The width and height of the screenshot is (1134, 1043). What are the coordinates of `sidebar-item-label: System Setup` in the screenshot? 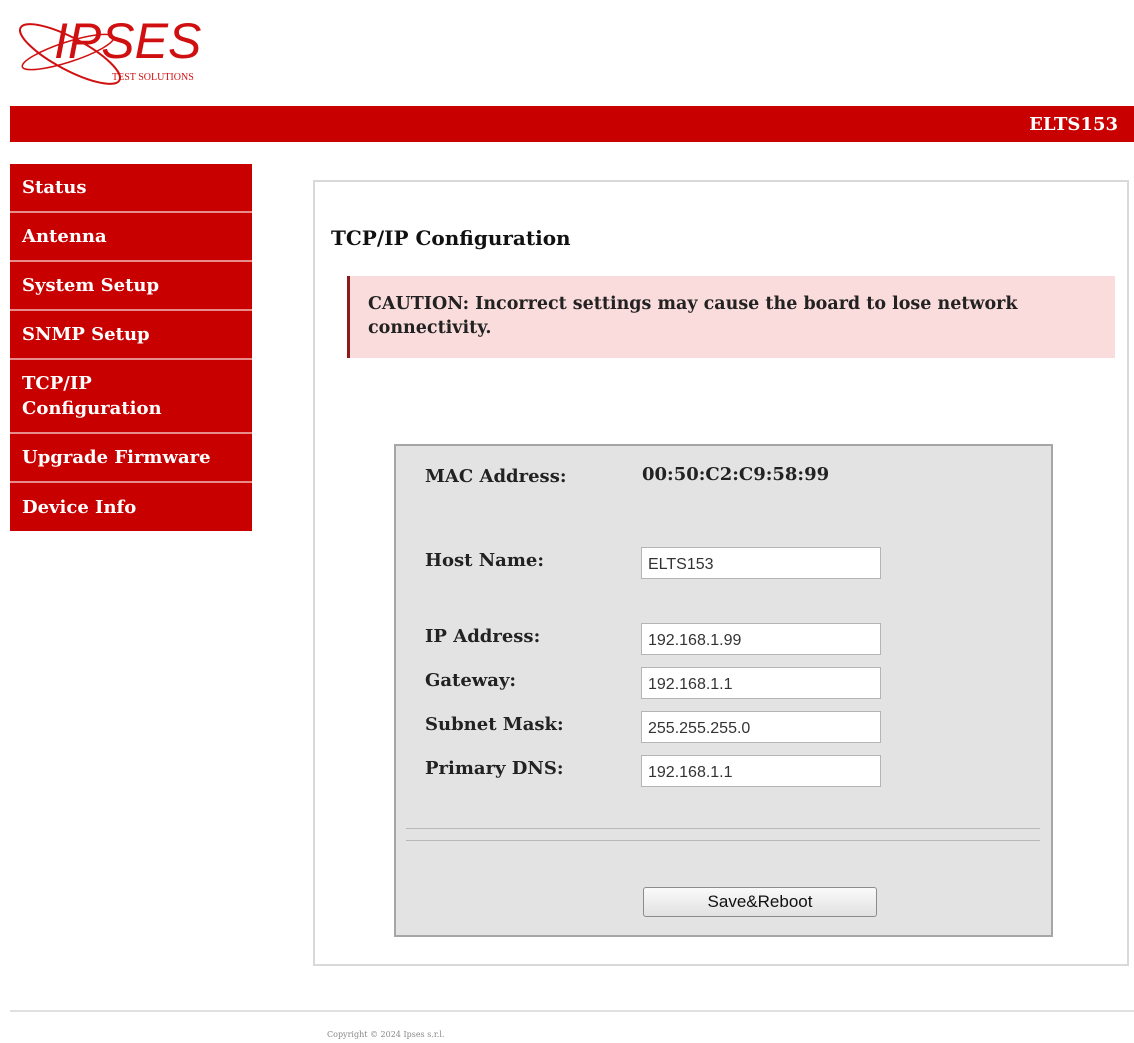 It's located at (91, 285).